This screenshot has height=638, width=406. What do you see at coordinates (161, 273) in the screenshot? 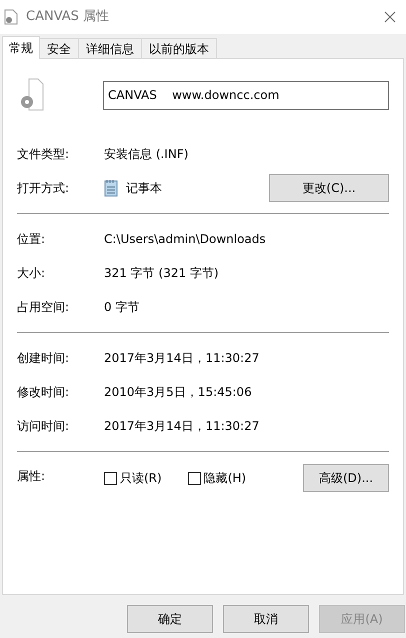
I see `field-value: 321 字节 (321 字节)` at bounding box center [161, 273].